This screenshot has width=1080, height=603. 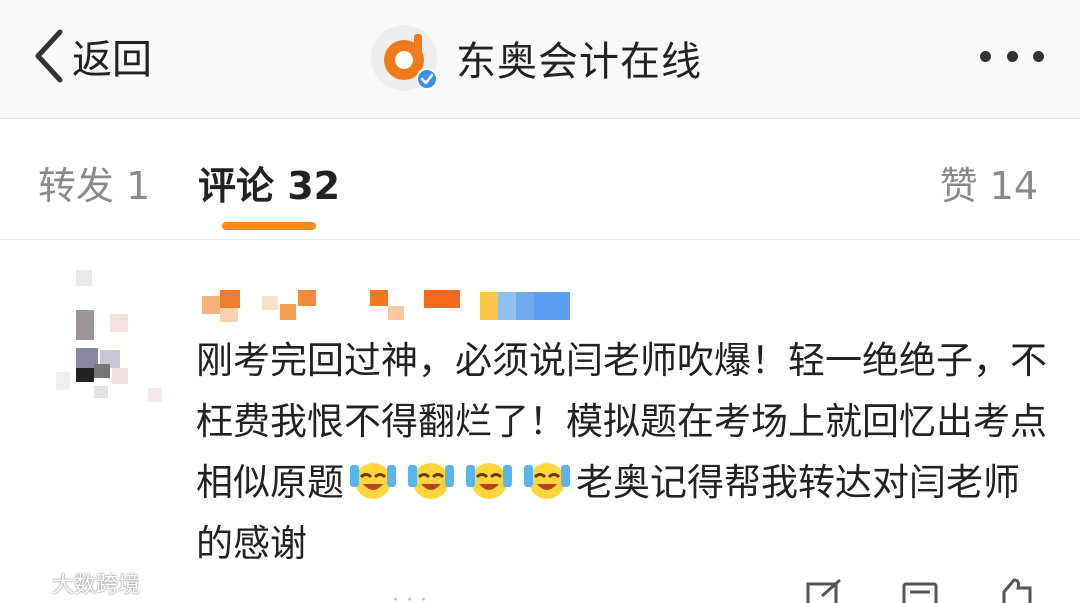 I want to click on verified-badge-icon, so click(x=427, y=79).